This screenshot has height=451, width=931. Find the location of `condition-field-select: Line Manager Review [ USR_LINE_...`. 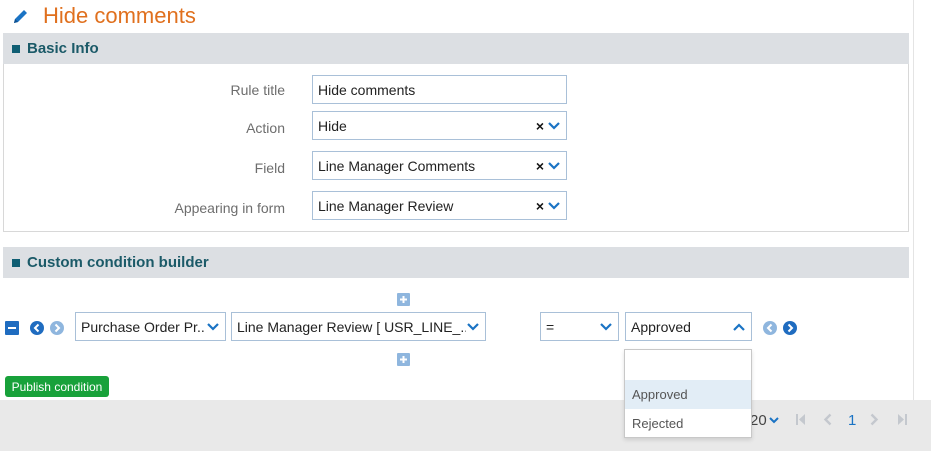

condition-field-select: Line Manager Review [ USR_LINE_... is located at coordinates (358, 326).